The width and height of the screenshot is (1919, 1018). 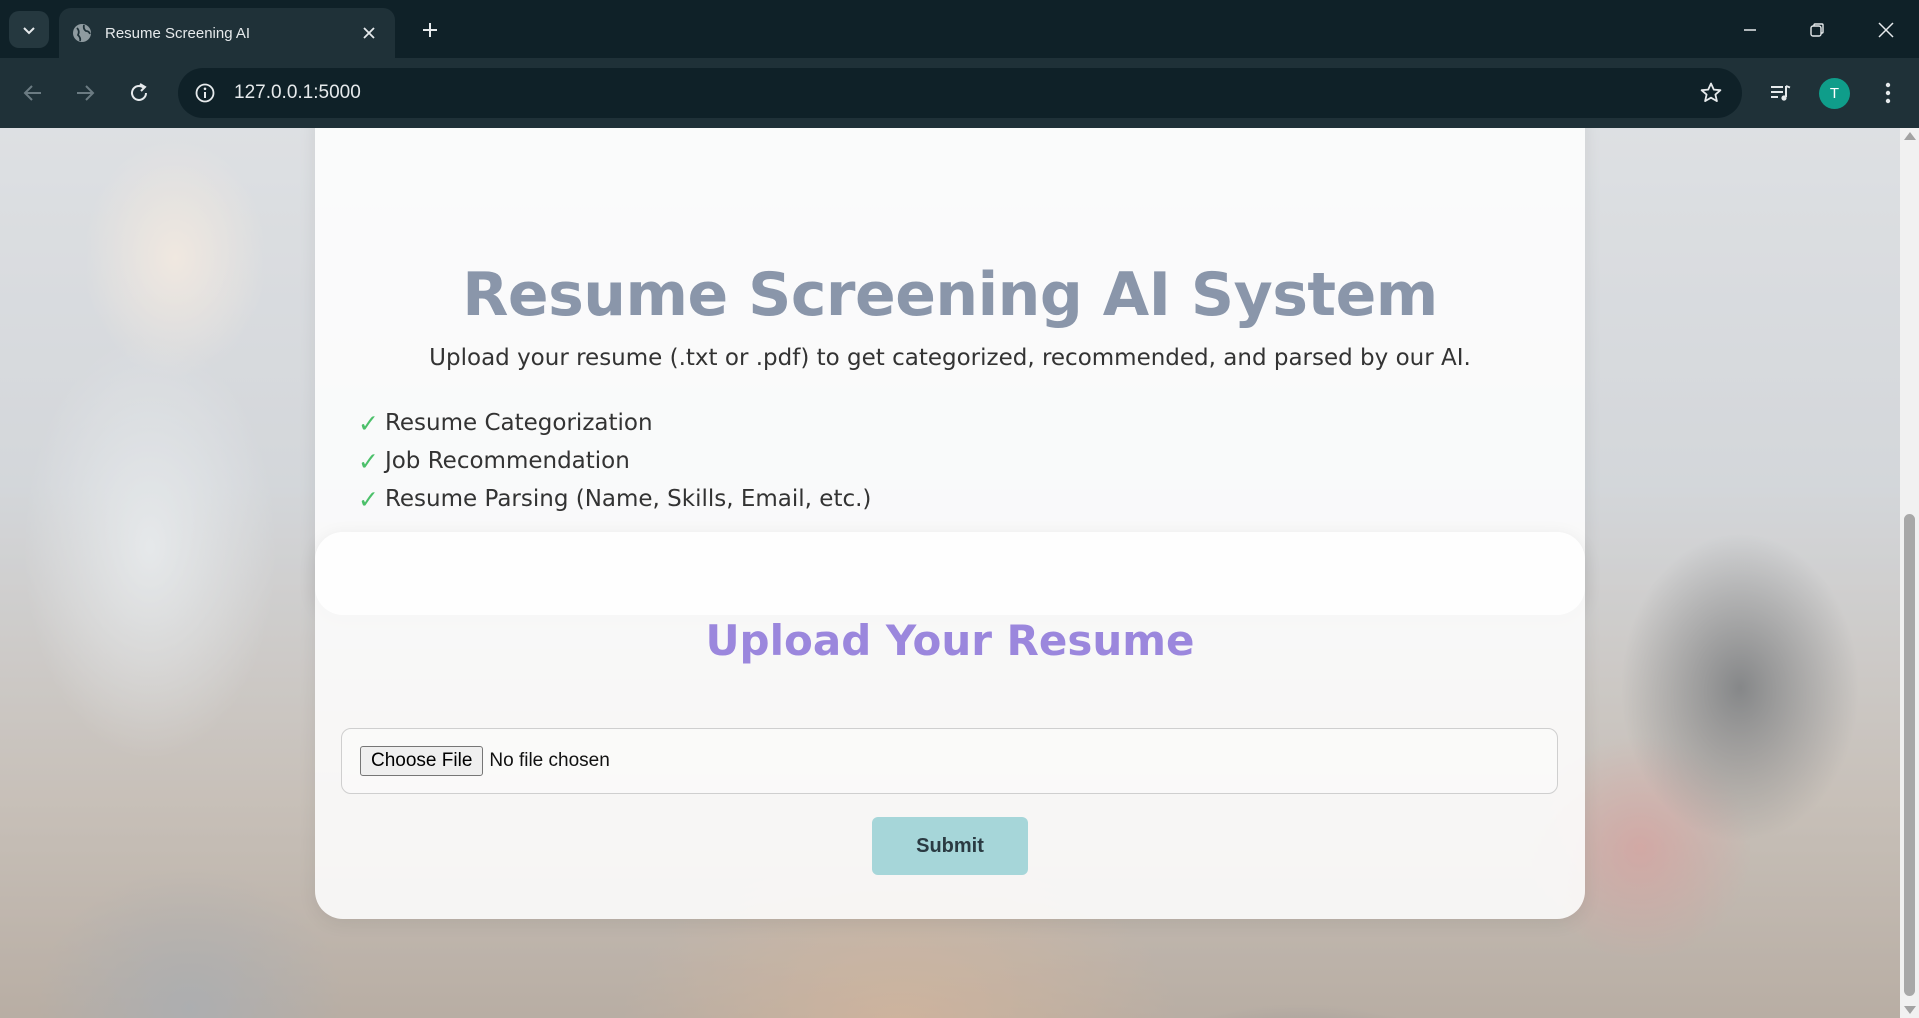 I want to click on minimize-button, so click(x=1750, y=30).